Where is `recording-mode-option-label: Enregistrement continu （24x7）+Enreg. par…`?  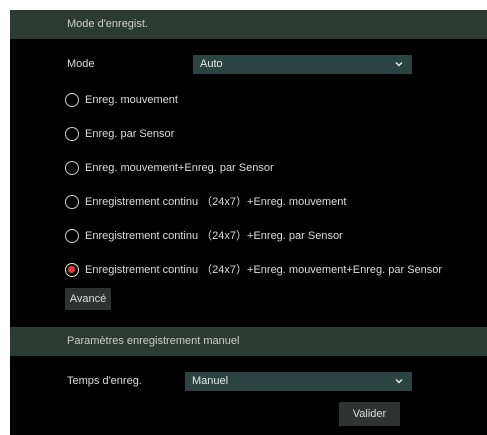
recording-mode-option-label: Enregistrement continu （24x7）+Enreg. par… is located at coordinates (214, 236).